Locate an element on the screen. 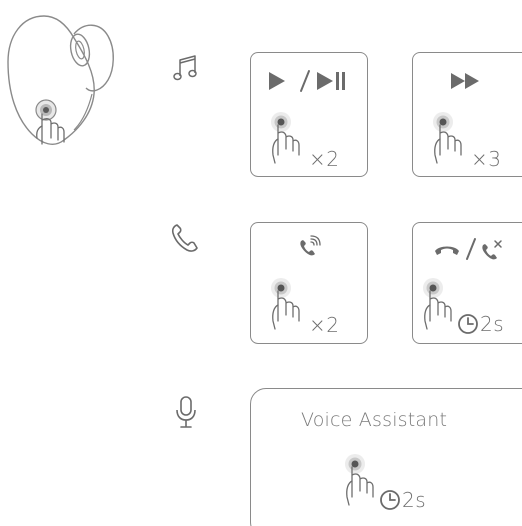 This screenshot has width=522, height=526. play-pause-icon is located at coordinates (310, 81).